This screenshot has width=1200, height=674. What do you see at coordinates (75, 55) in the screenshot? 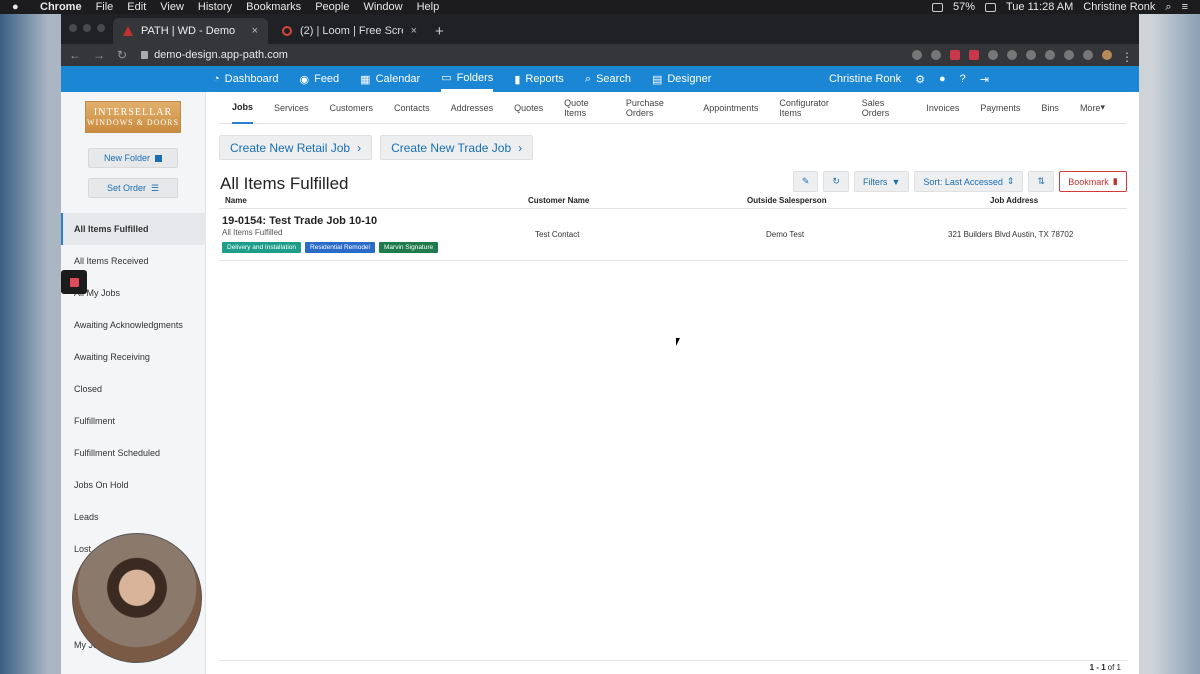
I see `back-icon: ←` at bounding box center [75, 55].